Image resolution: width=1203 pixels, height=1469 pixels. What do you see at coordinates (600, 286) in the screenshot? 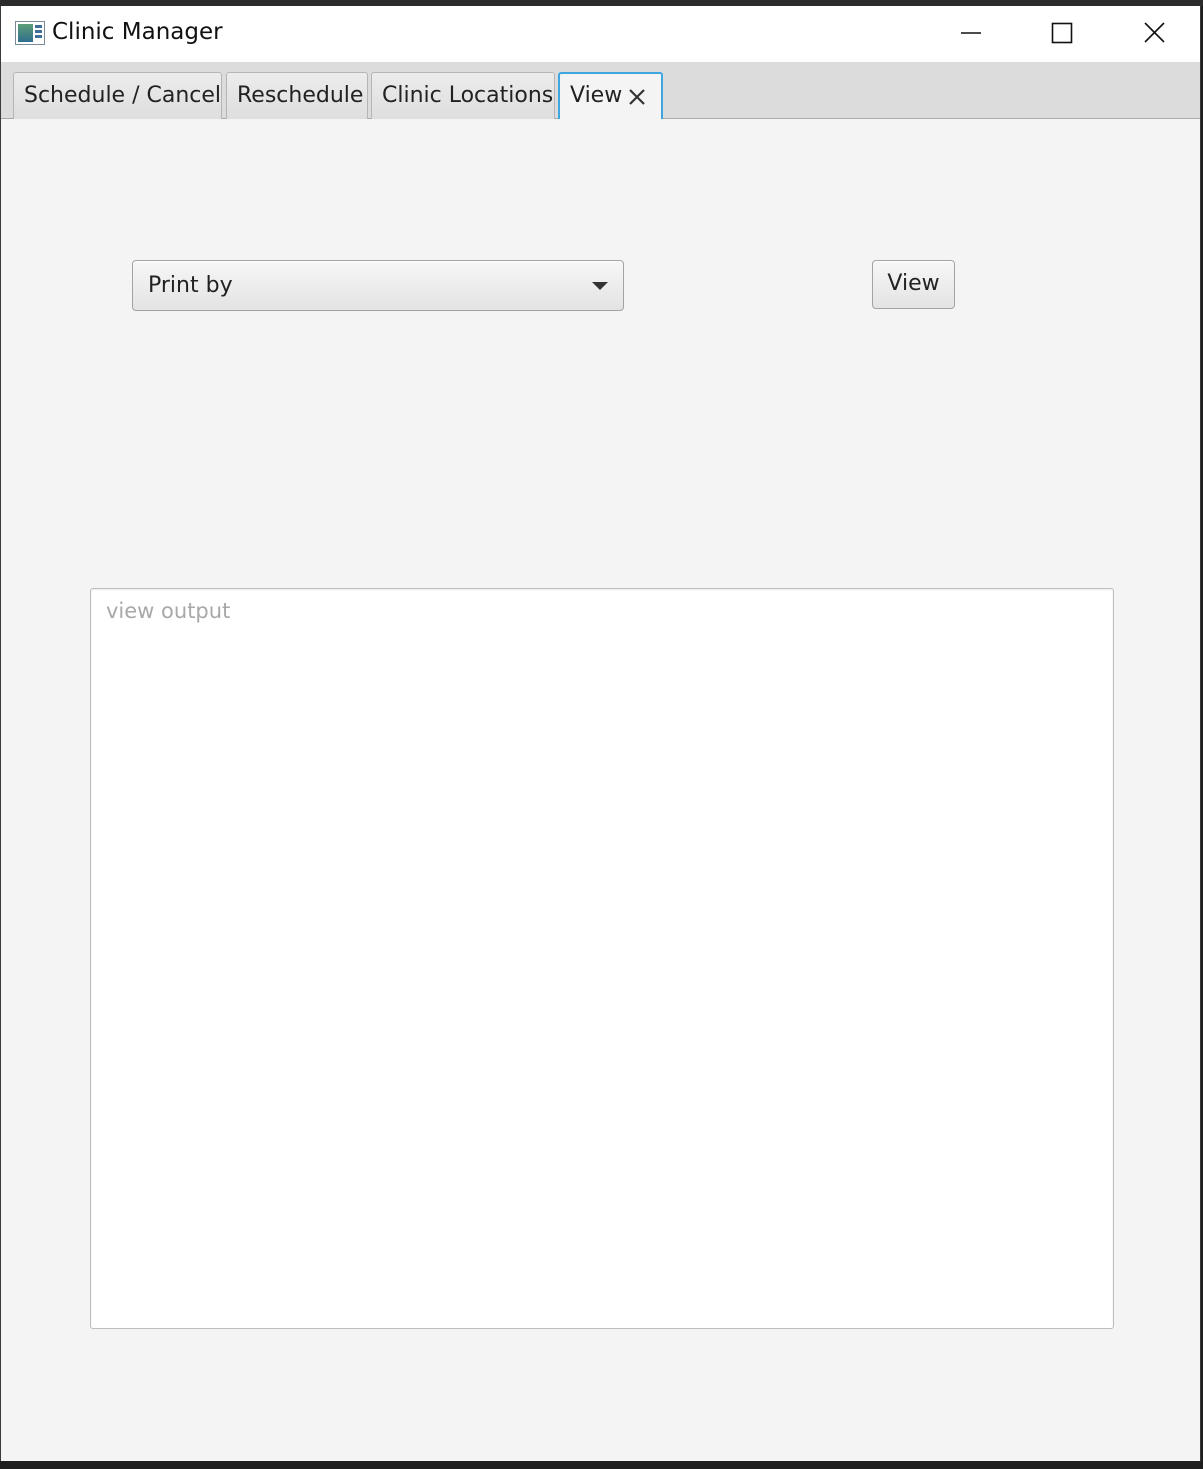
I see `chevron-down-icon` at bounding box center [600, 286].